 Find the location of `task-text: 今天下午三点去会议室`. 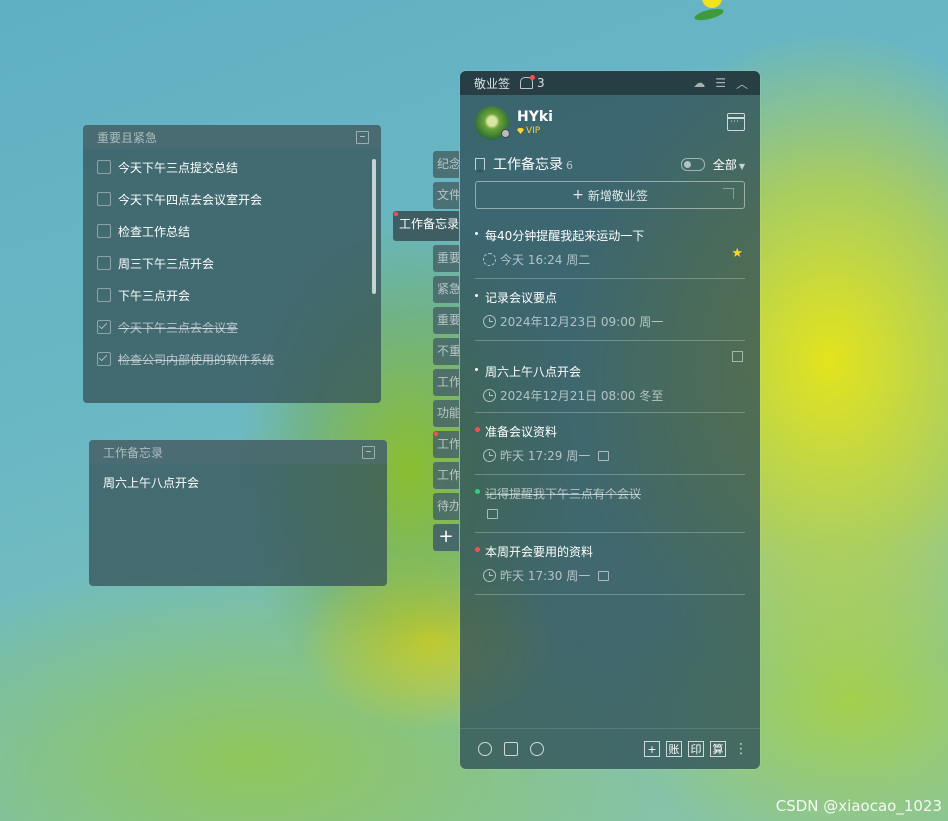

task-text: 今天下午三点去会议室 is located at coordinates (178, 327).